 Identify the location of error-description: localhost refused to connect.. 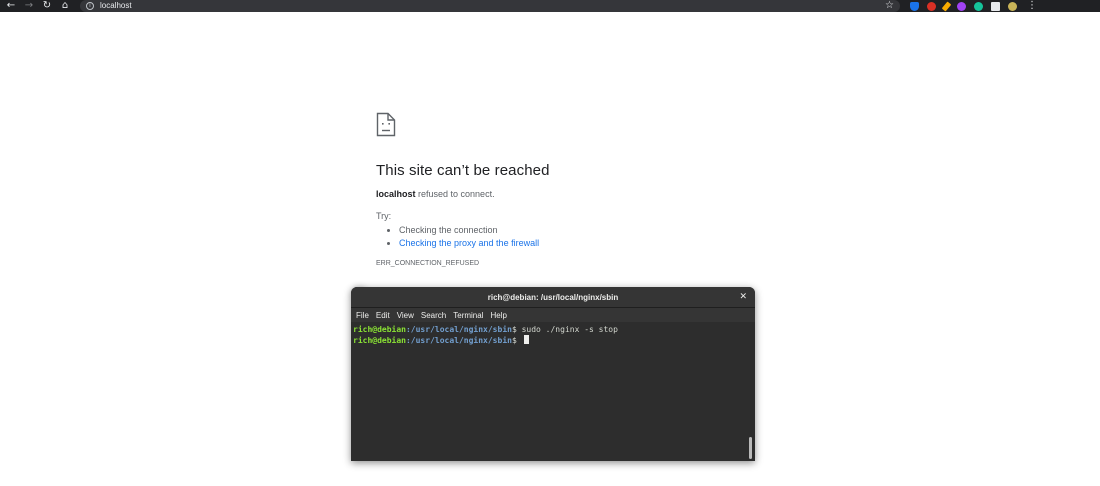
(586, 194).